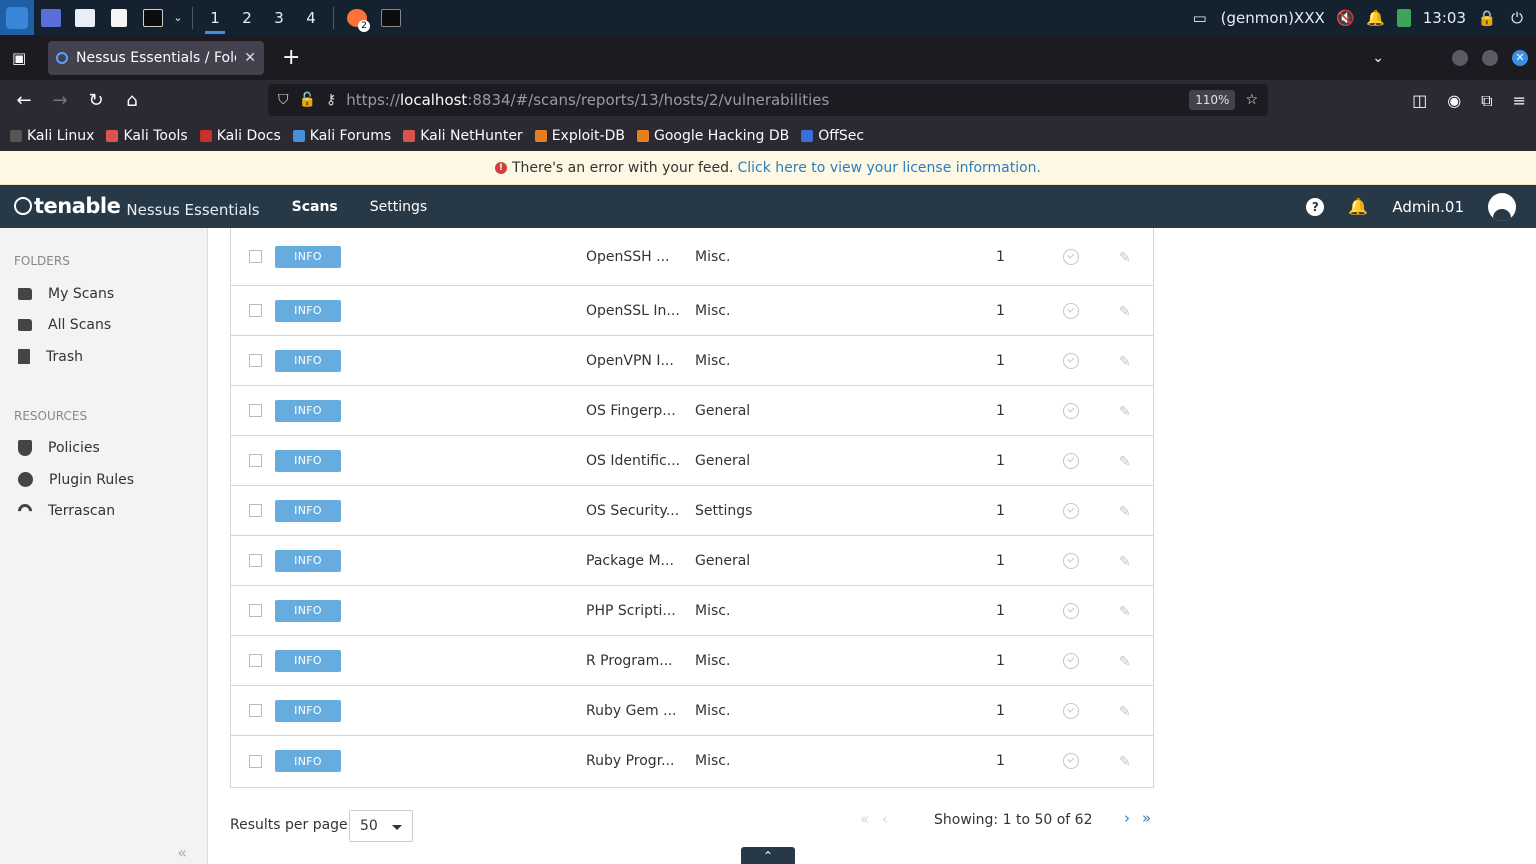  Describe the element at coordinates (147, 136) in the screenshot. I see `bookmark-item: Kali Tools` at that location.